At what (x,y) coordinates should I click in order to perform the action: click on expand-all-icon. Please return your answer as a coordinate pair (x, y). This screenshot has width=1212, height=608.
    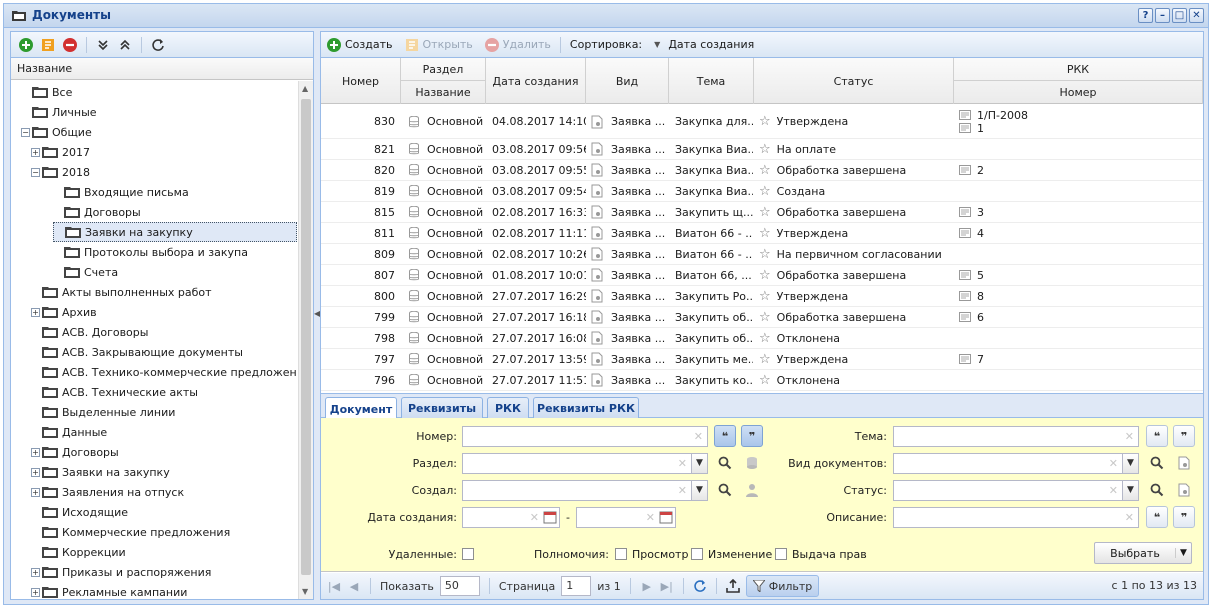
    Looking at the image, I should click on (103, 45).